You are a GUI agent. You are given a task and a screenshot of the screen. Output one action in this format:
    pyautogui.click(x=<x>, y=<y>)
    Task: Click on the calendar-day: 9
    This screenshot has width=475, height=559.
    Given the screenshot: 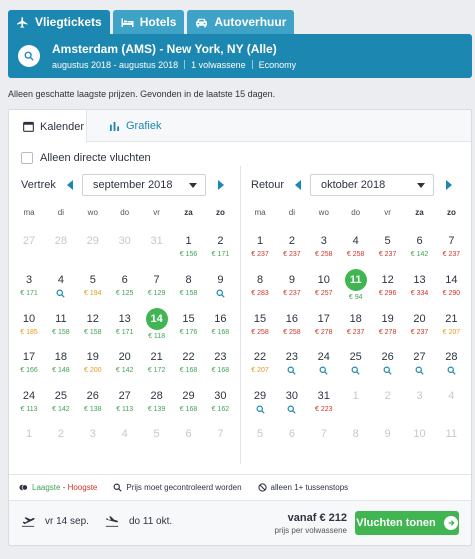 What is the action you would take?
    pyautogui.click(x=220, y=285)
    